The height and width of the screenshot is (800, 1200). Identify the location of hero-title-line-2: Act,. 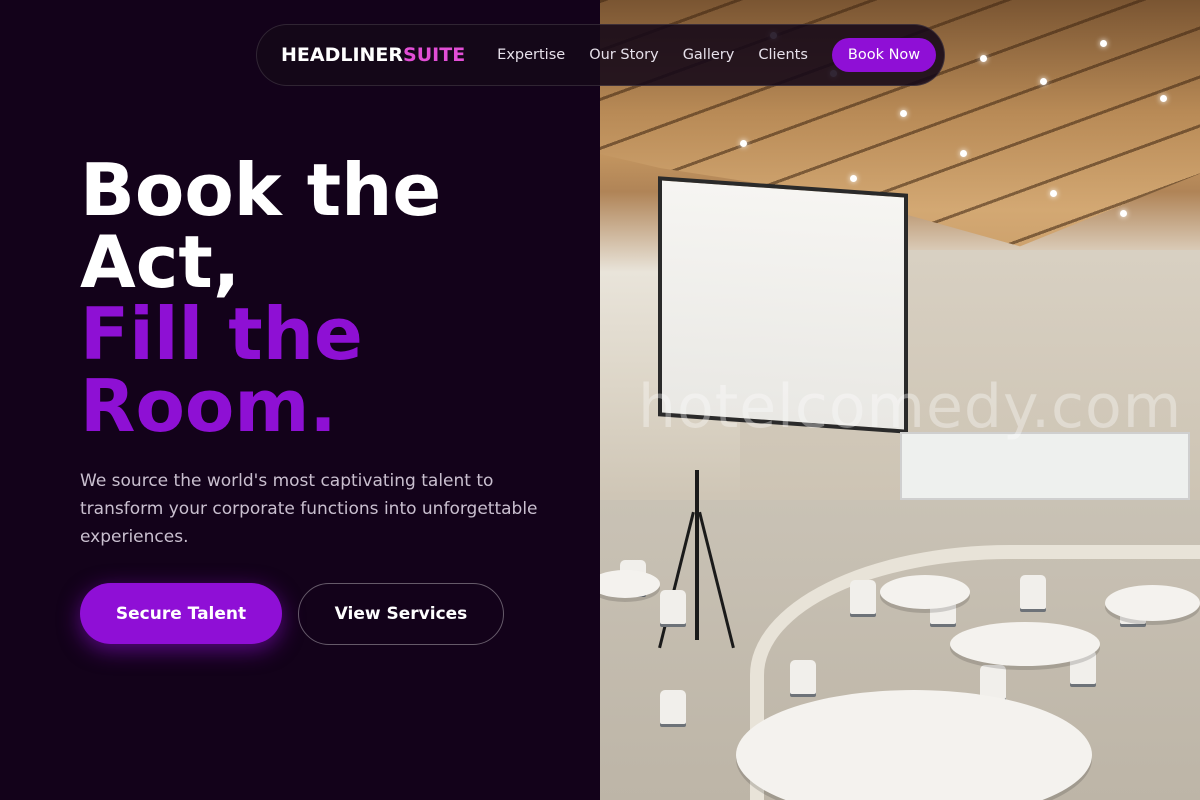
(160, 262).